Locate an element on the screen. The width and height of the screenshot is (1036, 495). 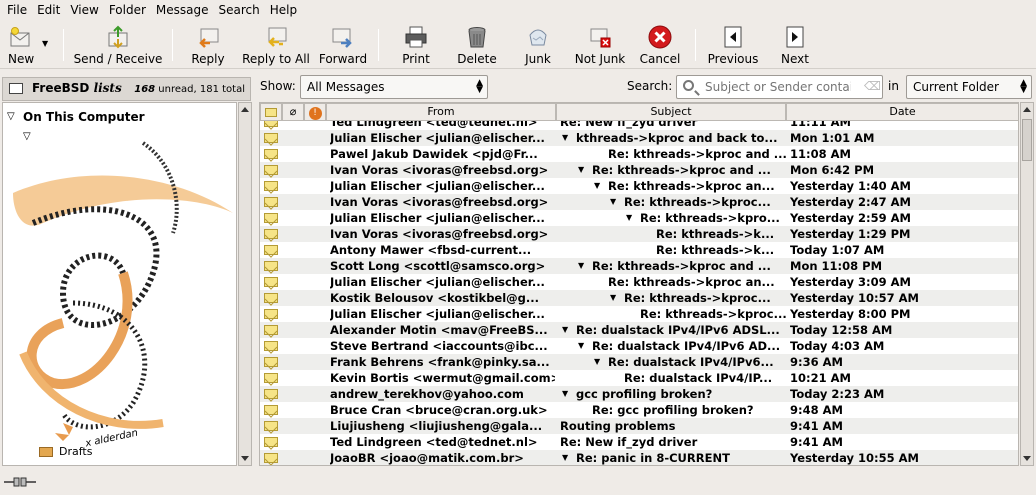
menu-help: Help is located at coordinates (283, 10).